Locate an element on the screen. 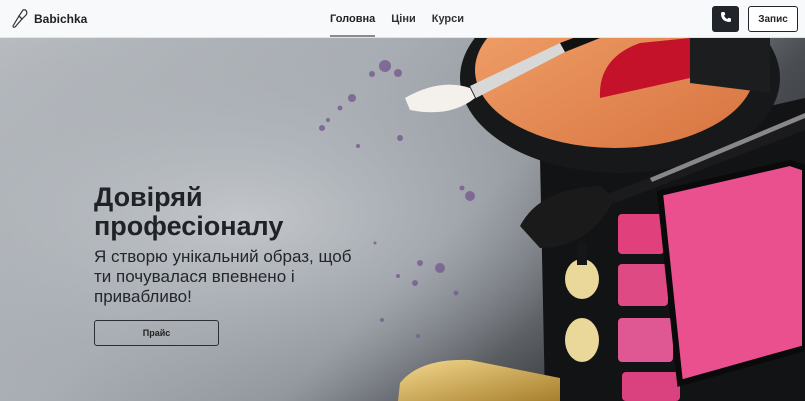 The width and height of the screenshot is (805, 401). phone-icon is located at coordinates (726, 19).